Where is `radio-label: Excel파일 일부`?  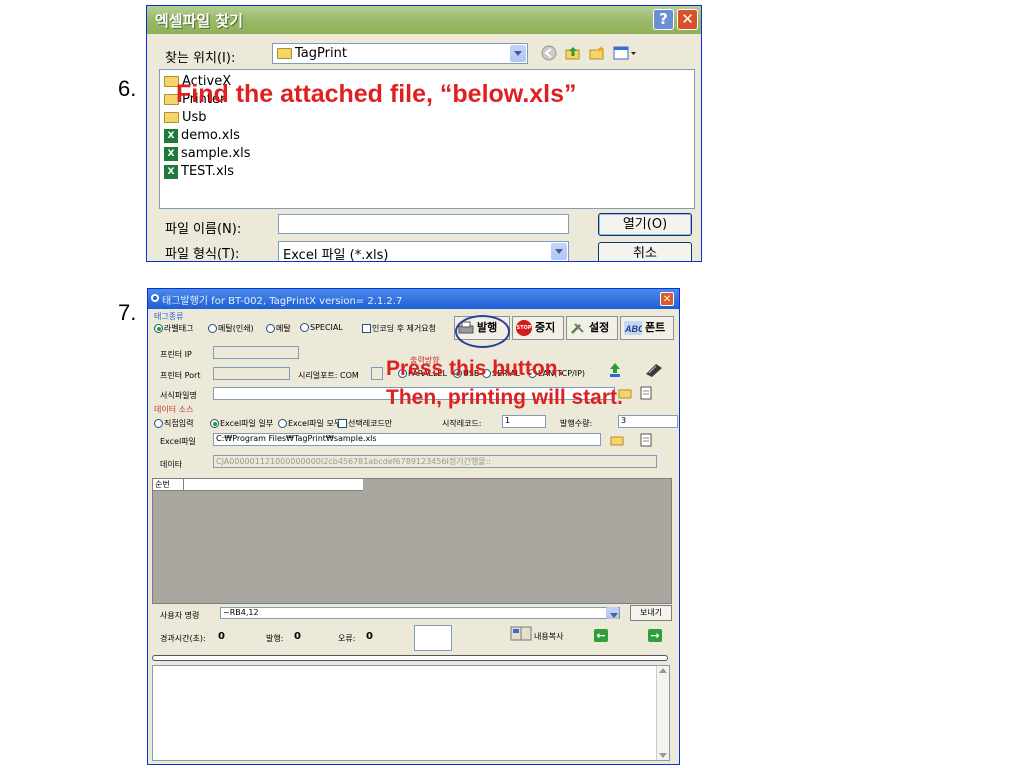 radio-label: Excel파일 일부 is located at coordinates (247, 423).